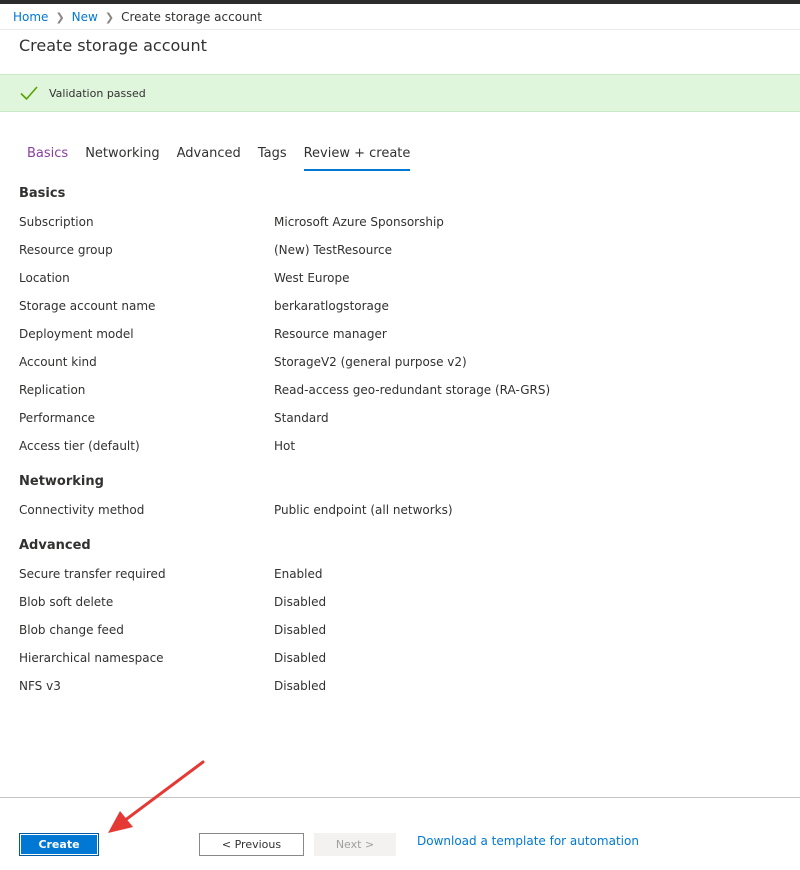 The width and height of the screenshot is (800, 870). What do you see at coordinates (47, 158) in the screenshot?
I see `tab-basics: Basics` at bounding box center [47, 158].